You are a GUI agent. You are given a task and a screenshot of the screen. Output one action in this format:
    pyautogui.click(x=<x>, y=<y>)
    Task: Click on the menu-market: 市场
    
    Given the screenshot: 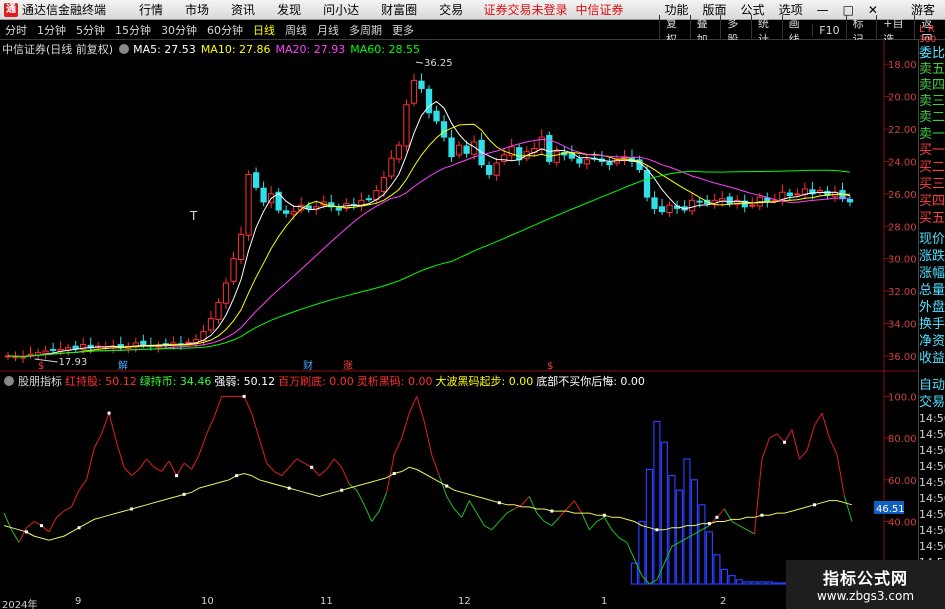 What is the action you would take?
    pyautogui.click(x=197, y=9)
    